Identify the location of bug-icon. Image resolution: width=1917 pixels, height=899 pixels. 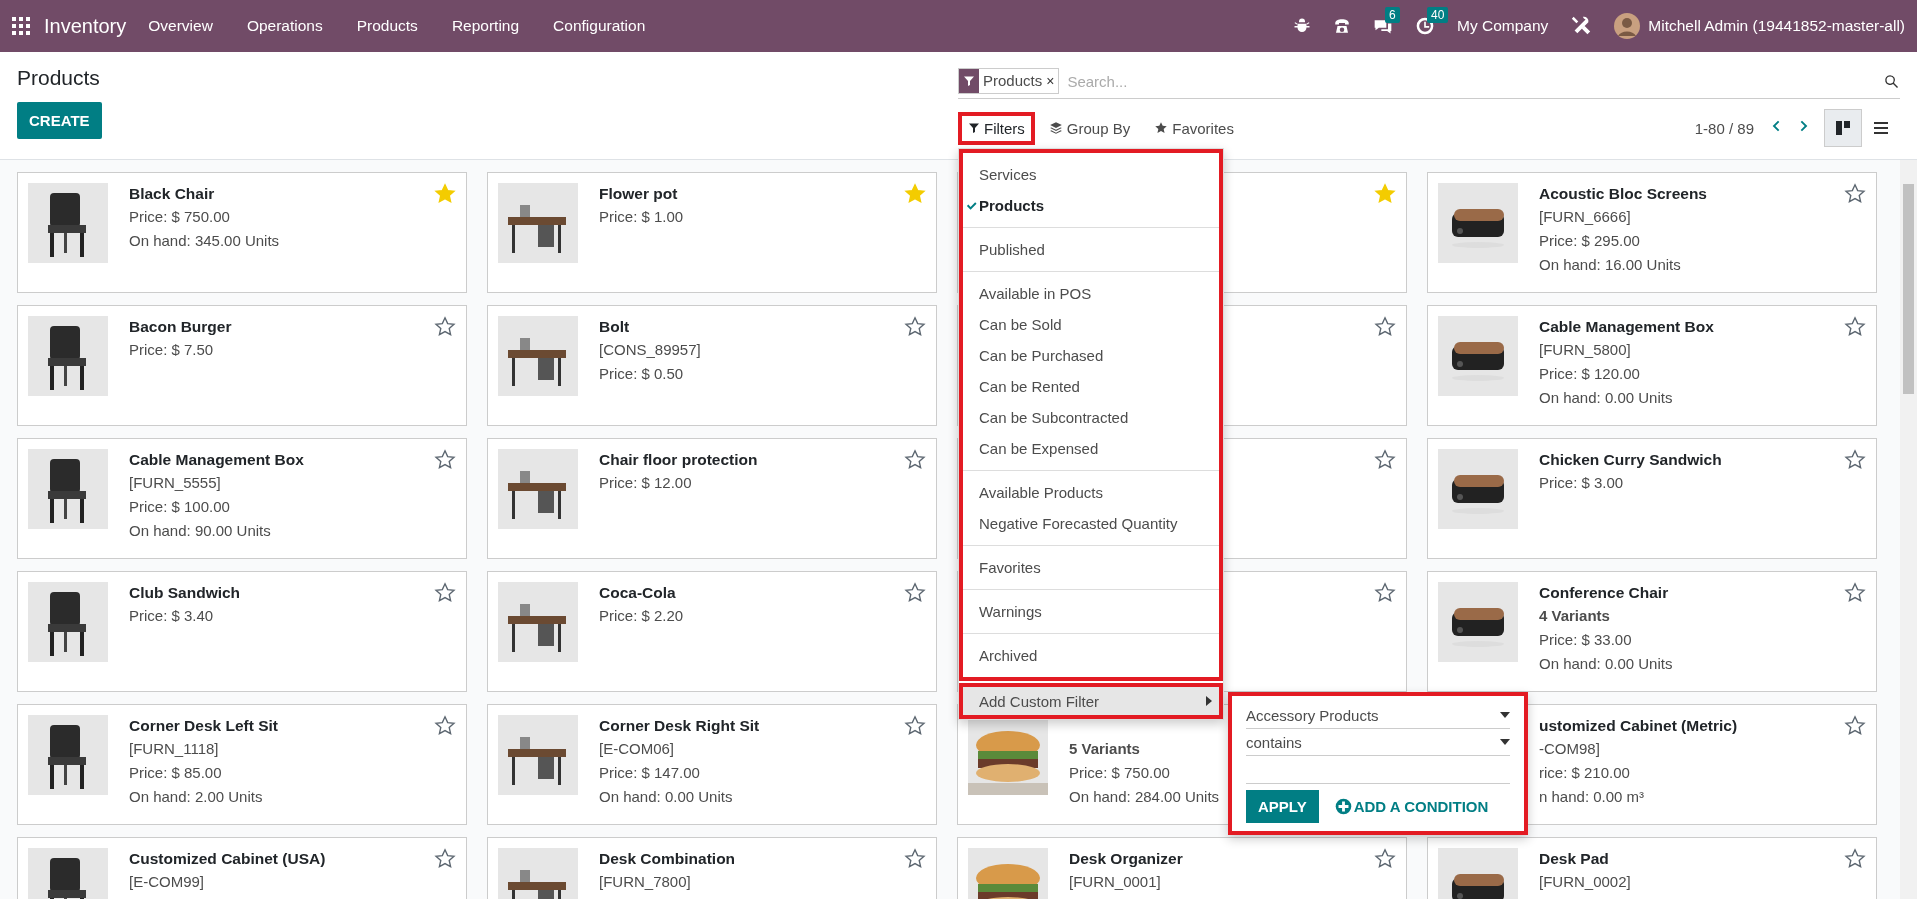
(1301, 26).